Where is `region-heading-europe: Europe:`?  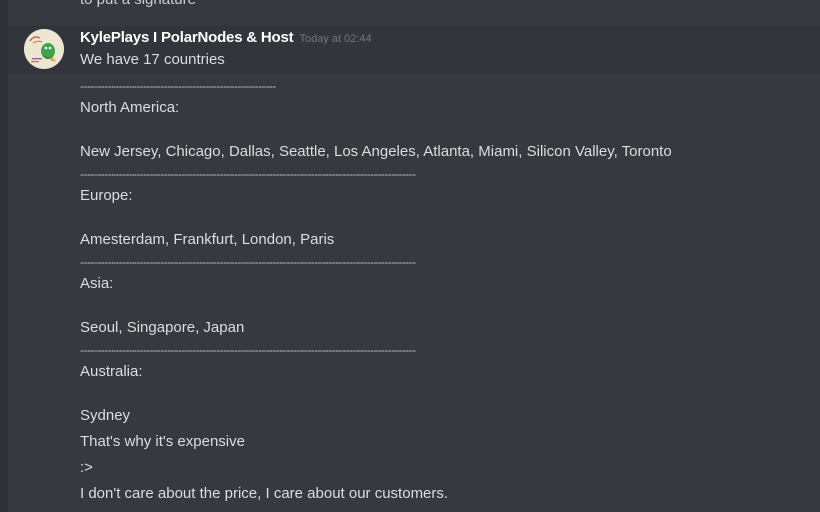 region-heading-europe: Europe: is located at coordinates (106, 195).